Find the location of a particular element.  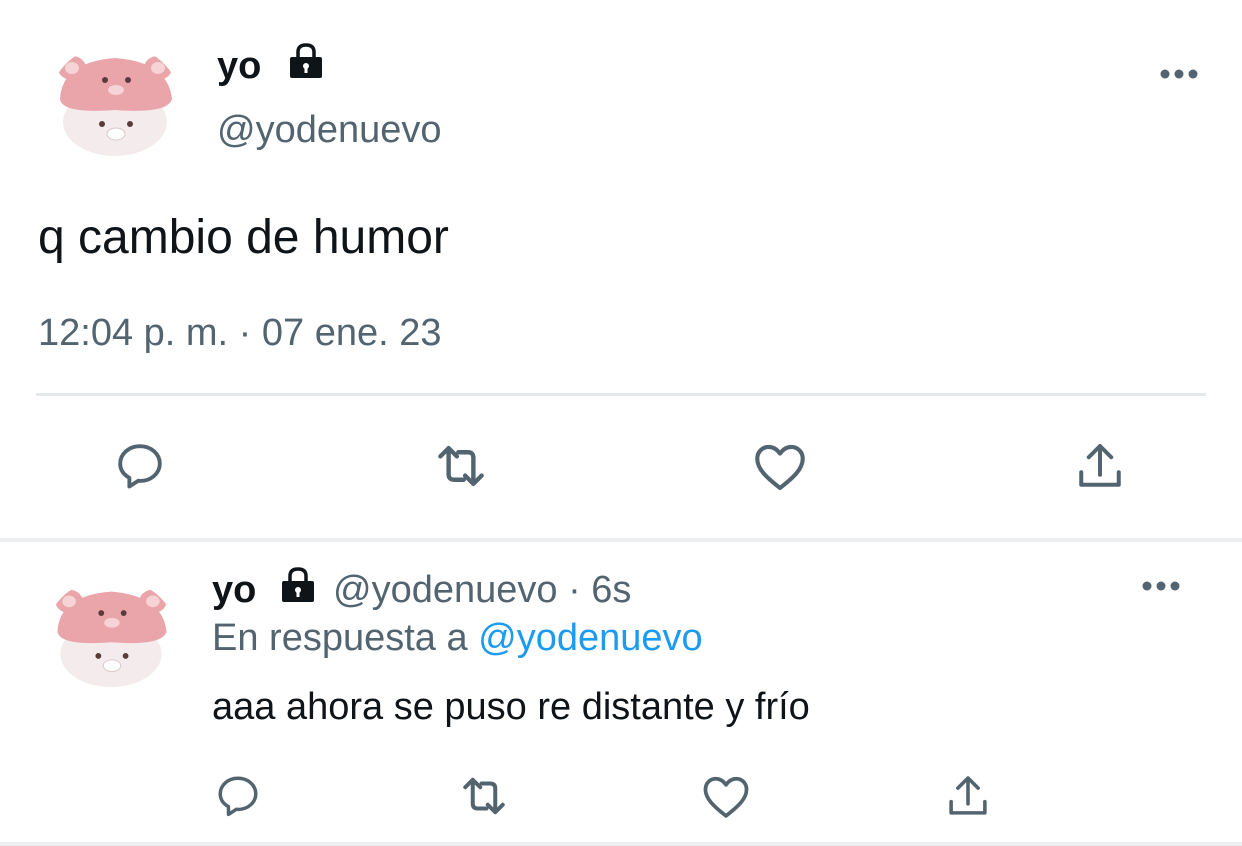

tweet-text: q cambio de humor is located at coordinates (243, 237).